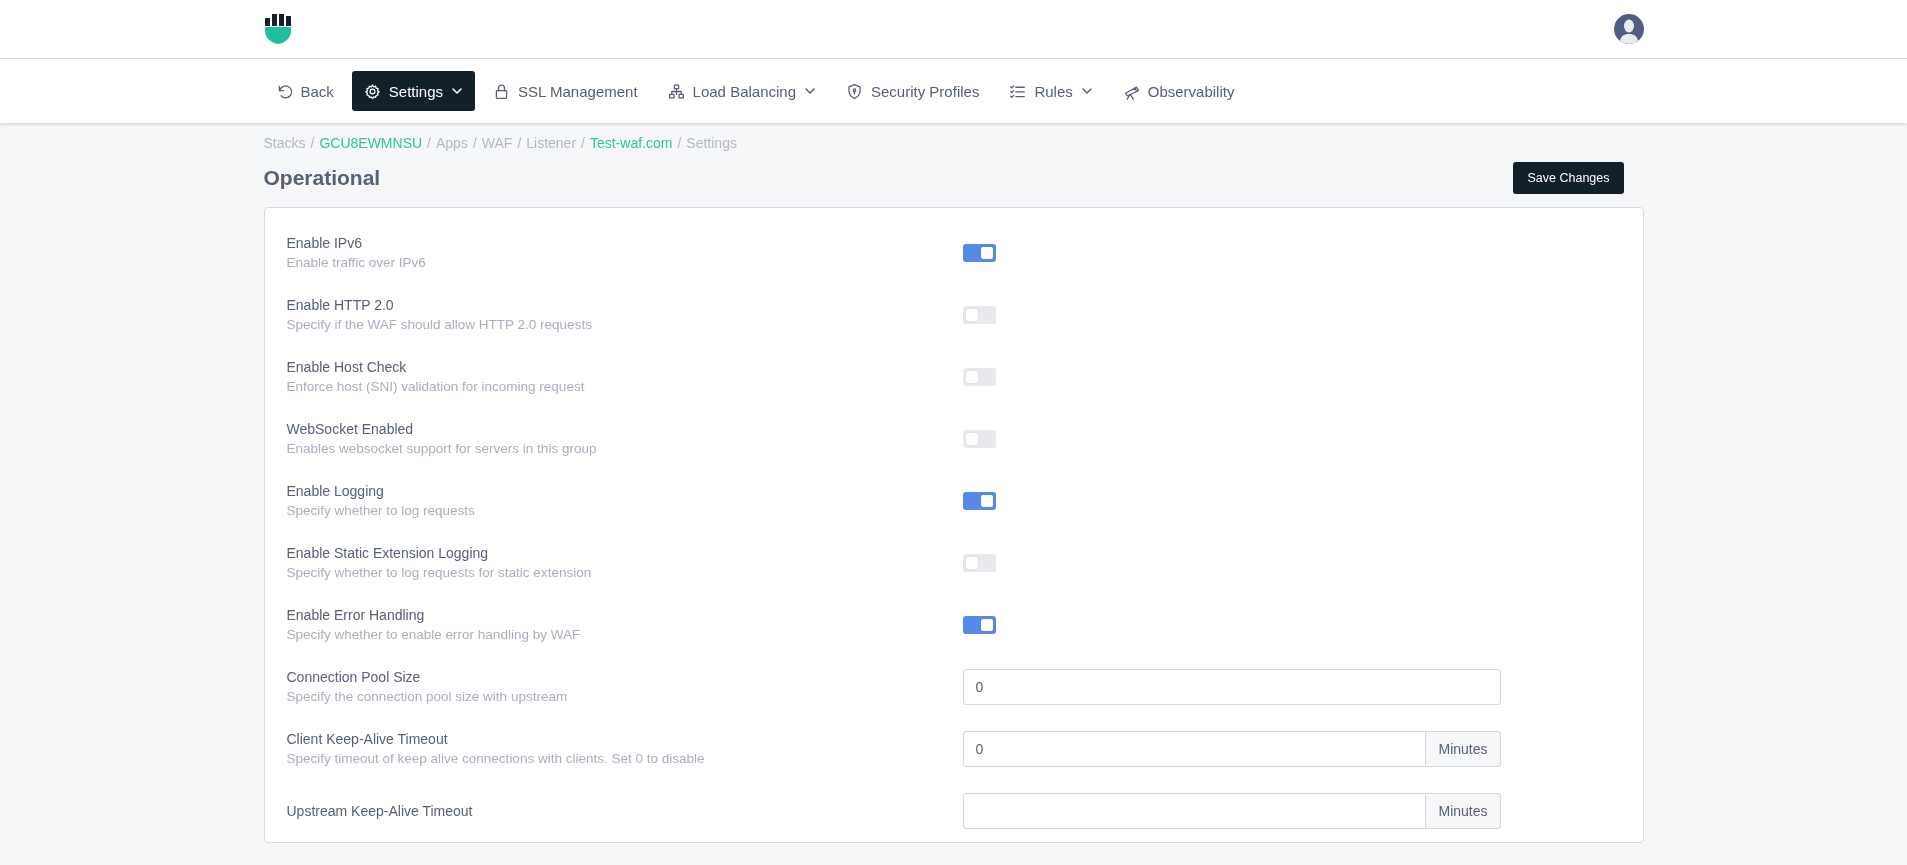 The image size is (1907, 865). Describe the element at coordinates (388, 553) in the screenshot. I see `setting-label: Enable Static Extension Logging` at that location.